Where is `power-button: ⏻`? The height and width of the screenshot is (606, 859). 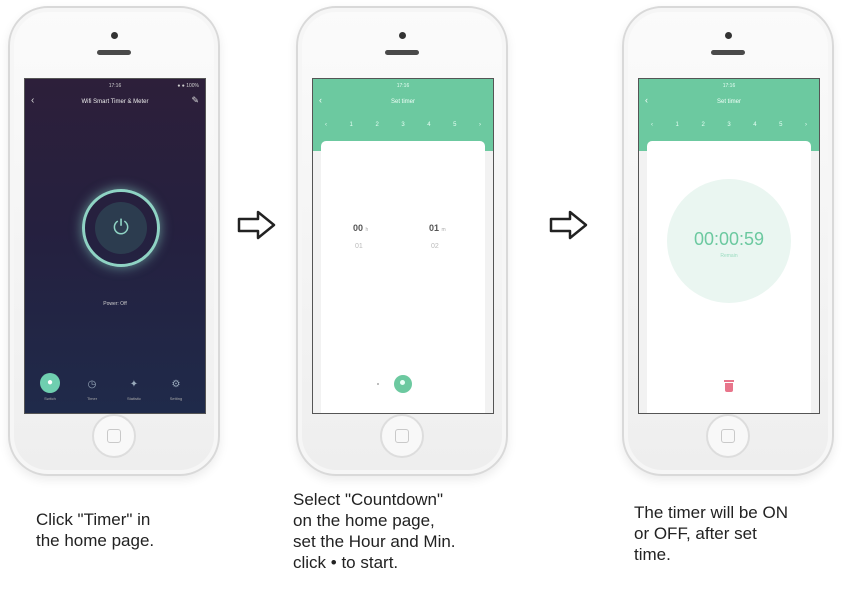
power-button: ⏻ is located at coordinates (121, 228).